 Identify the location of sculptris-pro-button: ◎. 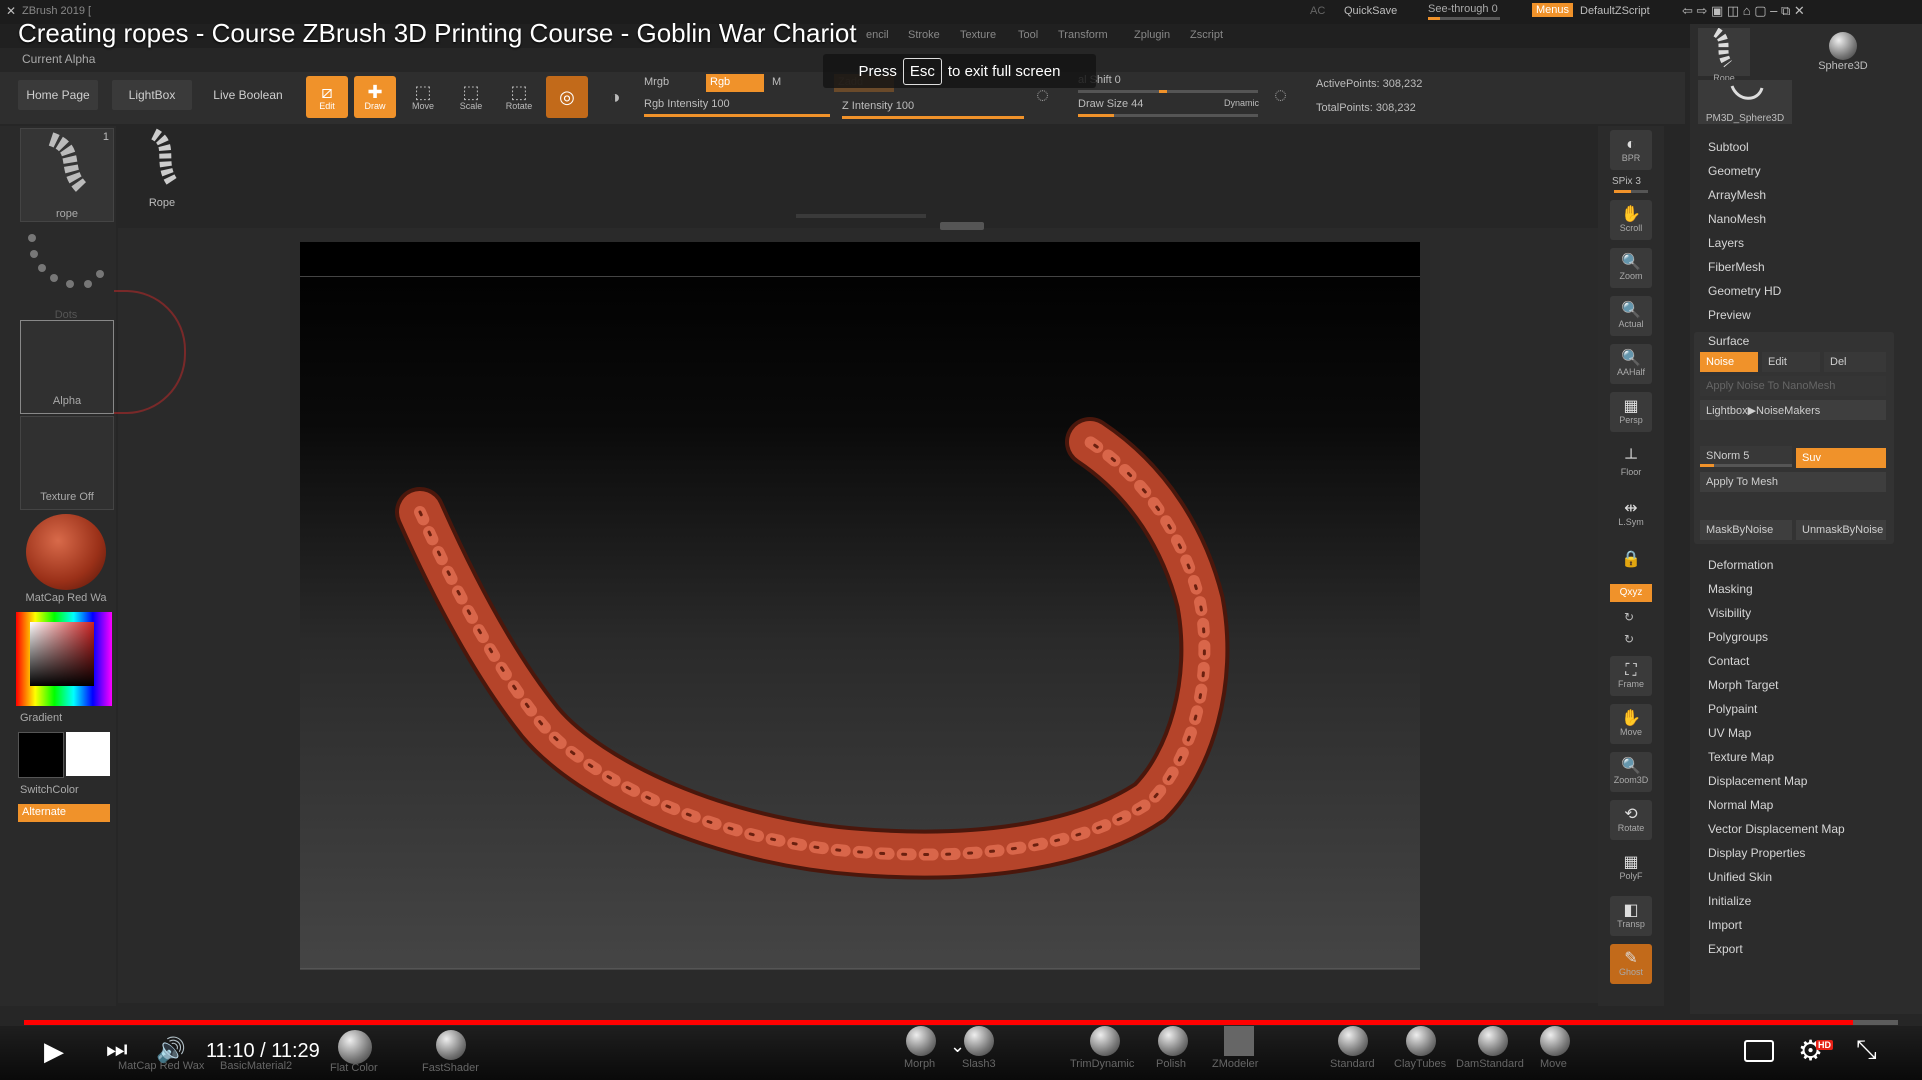
(567, 97).